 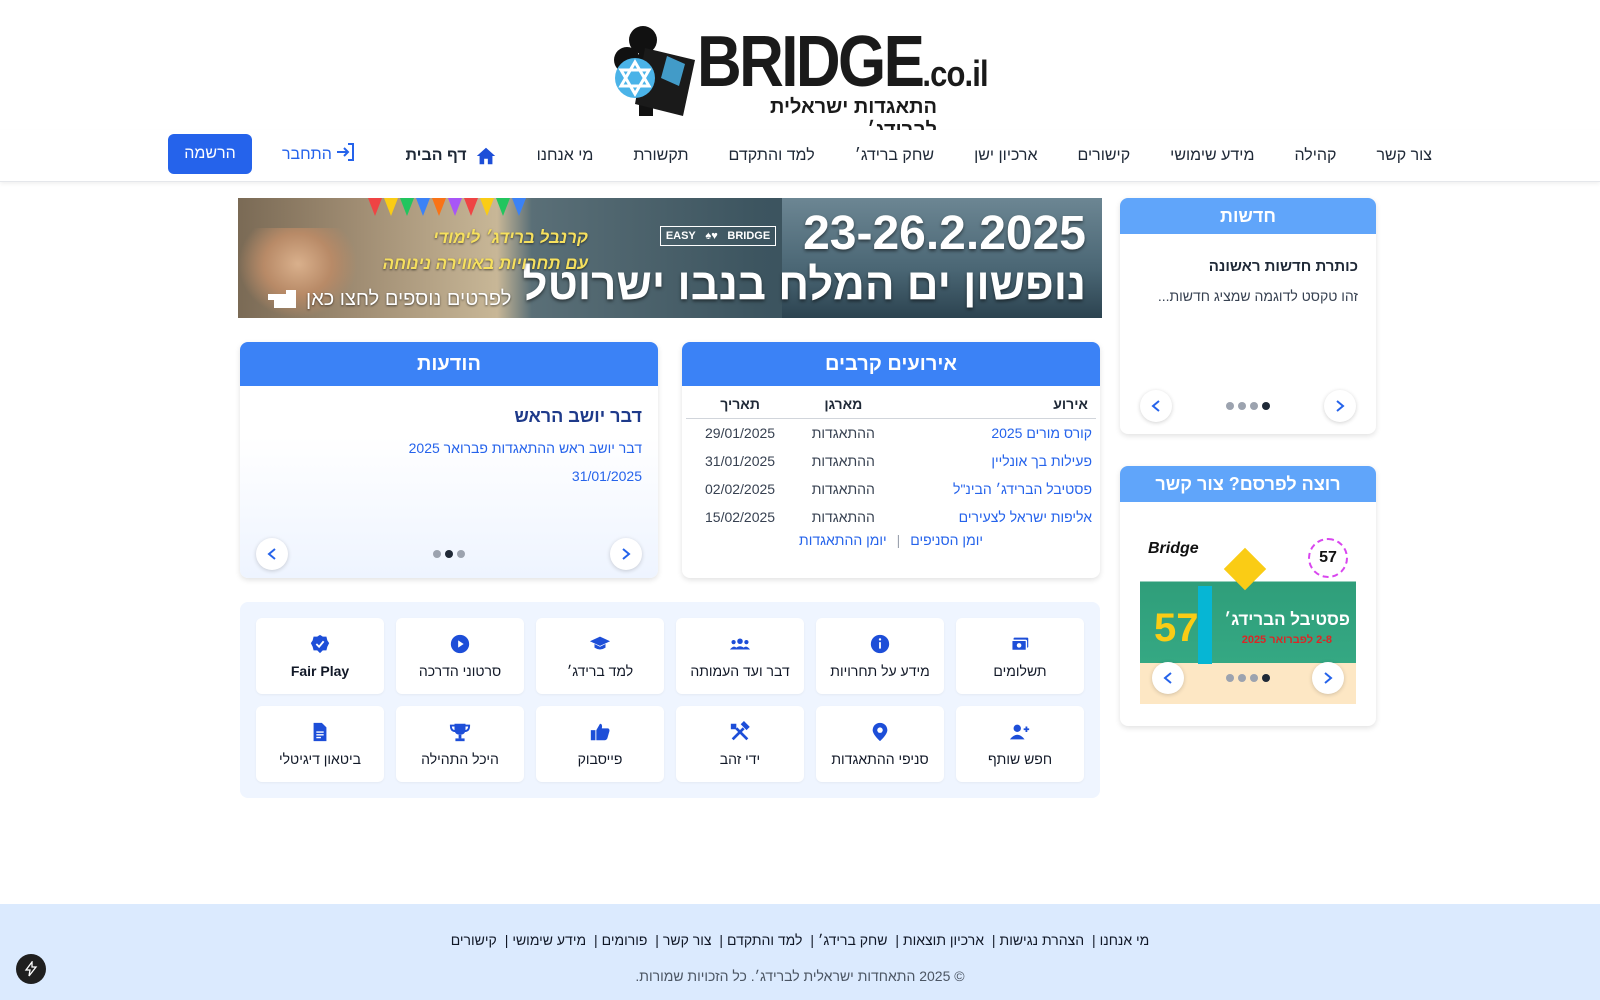 What do you see at coordinates (946, 540) in the screenshot?
I see `branches-calendar-link: יומן הסניפים` at bounding box center [946, 540].